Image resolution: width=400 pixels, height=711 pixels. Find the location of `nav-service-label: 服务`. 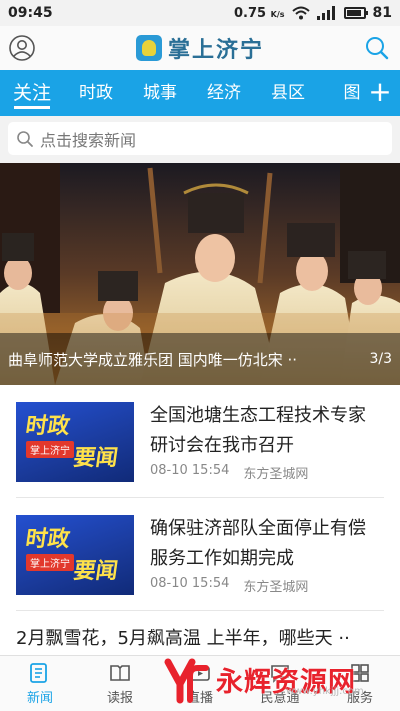

nav-service-label: 服务 is located at coordinates (359, 698).